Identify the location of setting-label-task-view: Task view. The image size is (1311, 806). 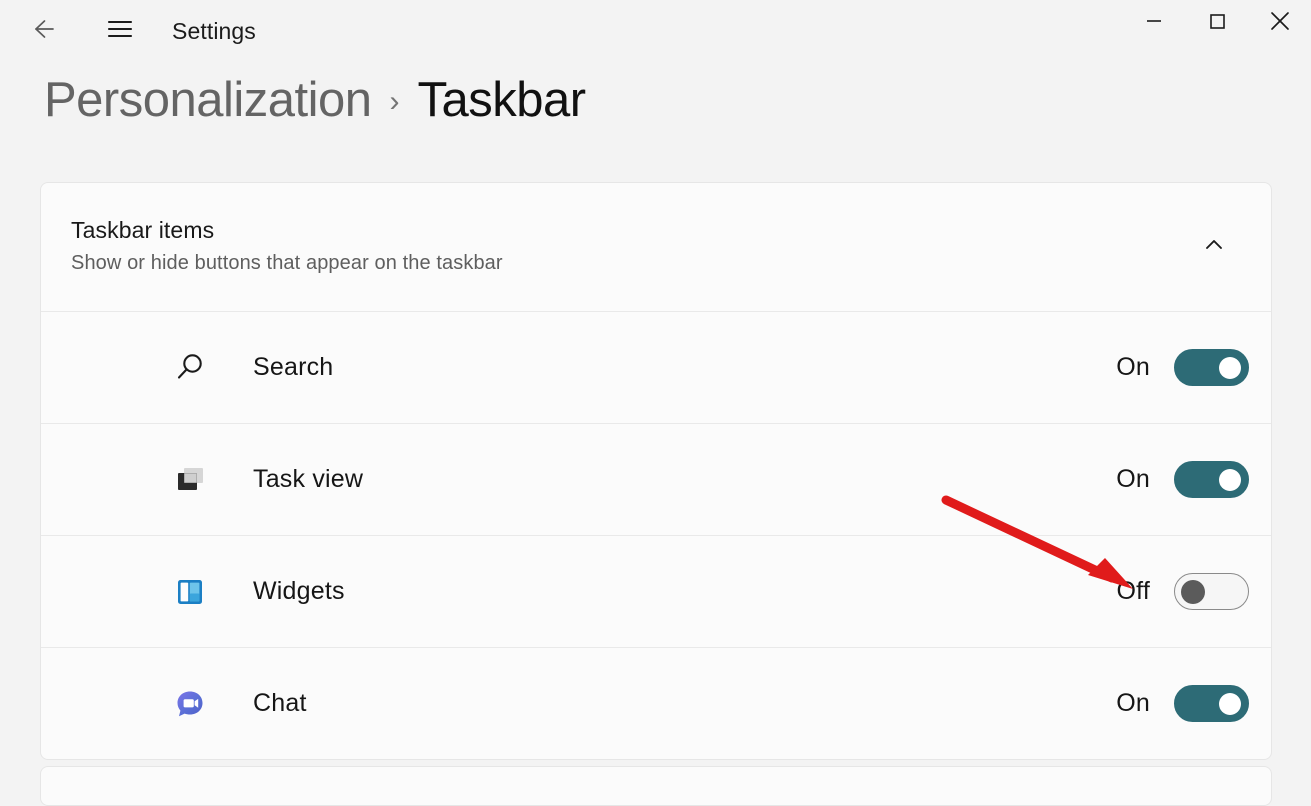
(308, 479).